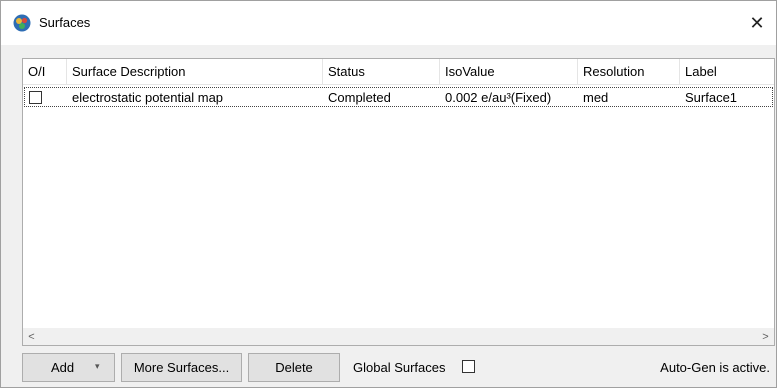  What do you see at coordinates (148, 97) in the screenshot?
I see `row-description: electrostatic potential map` at bounding box center [148, 97].